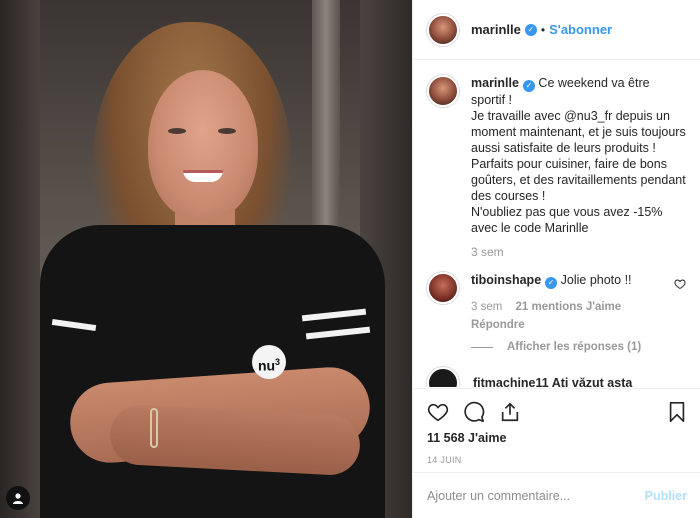 The height and width of the screenshot is (518, 700). I want to click on follow-button: S'abonner, so click(580, 29).